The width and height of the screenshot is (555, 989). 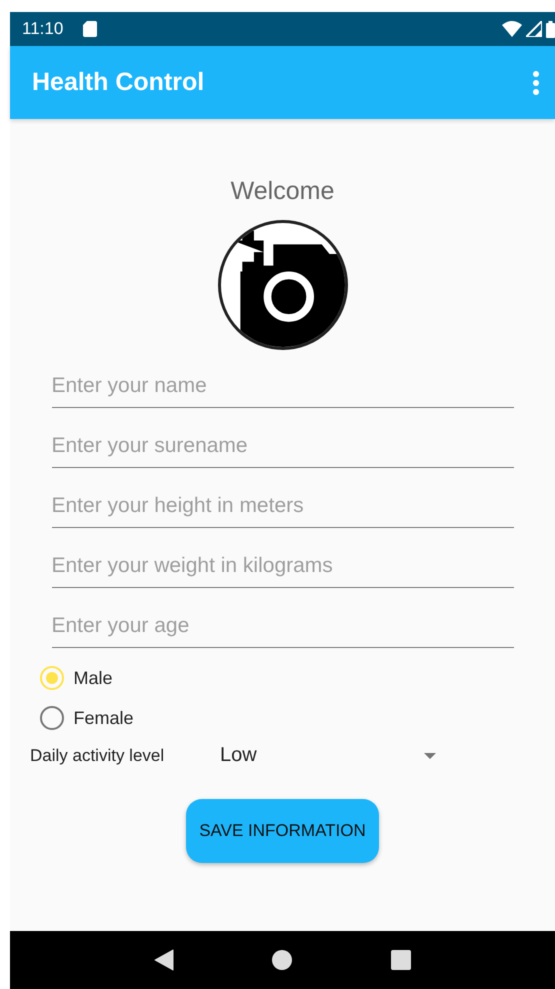 I want to click on input-field: Enter your age, so click(x=283, y=625).